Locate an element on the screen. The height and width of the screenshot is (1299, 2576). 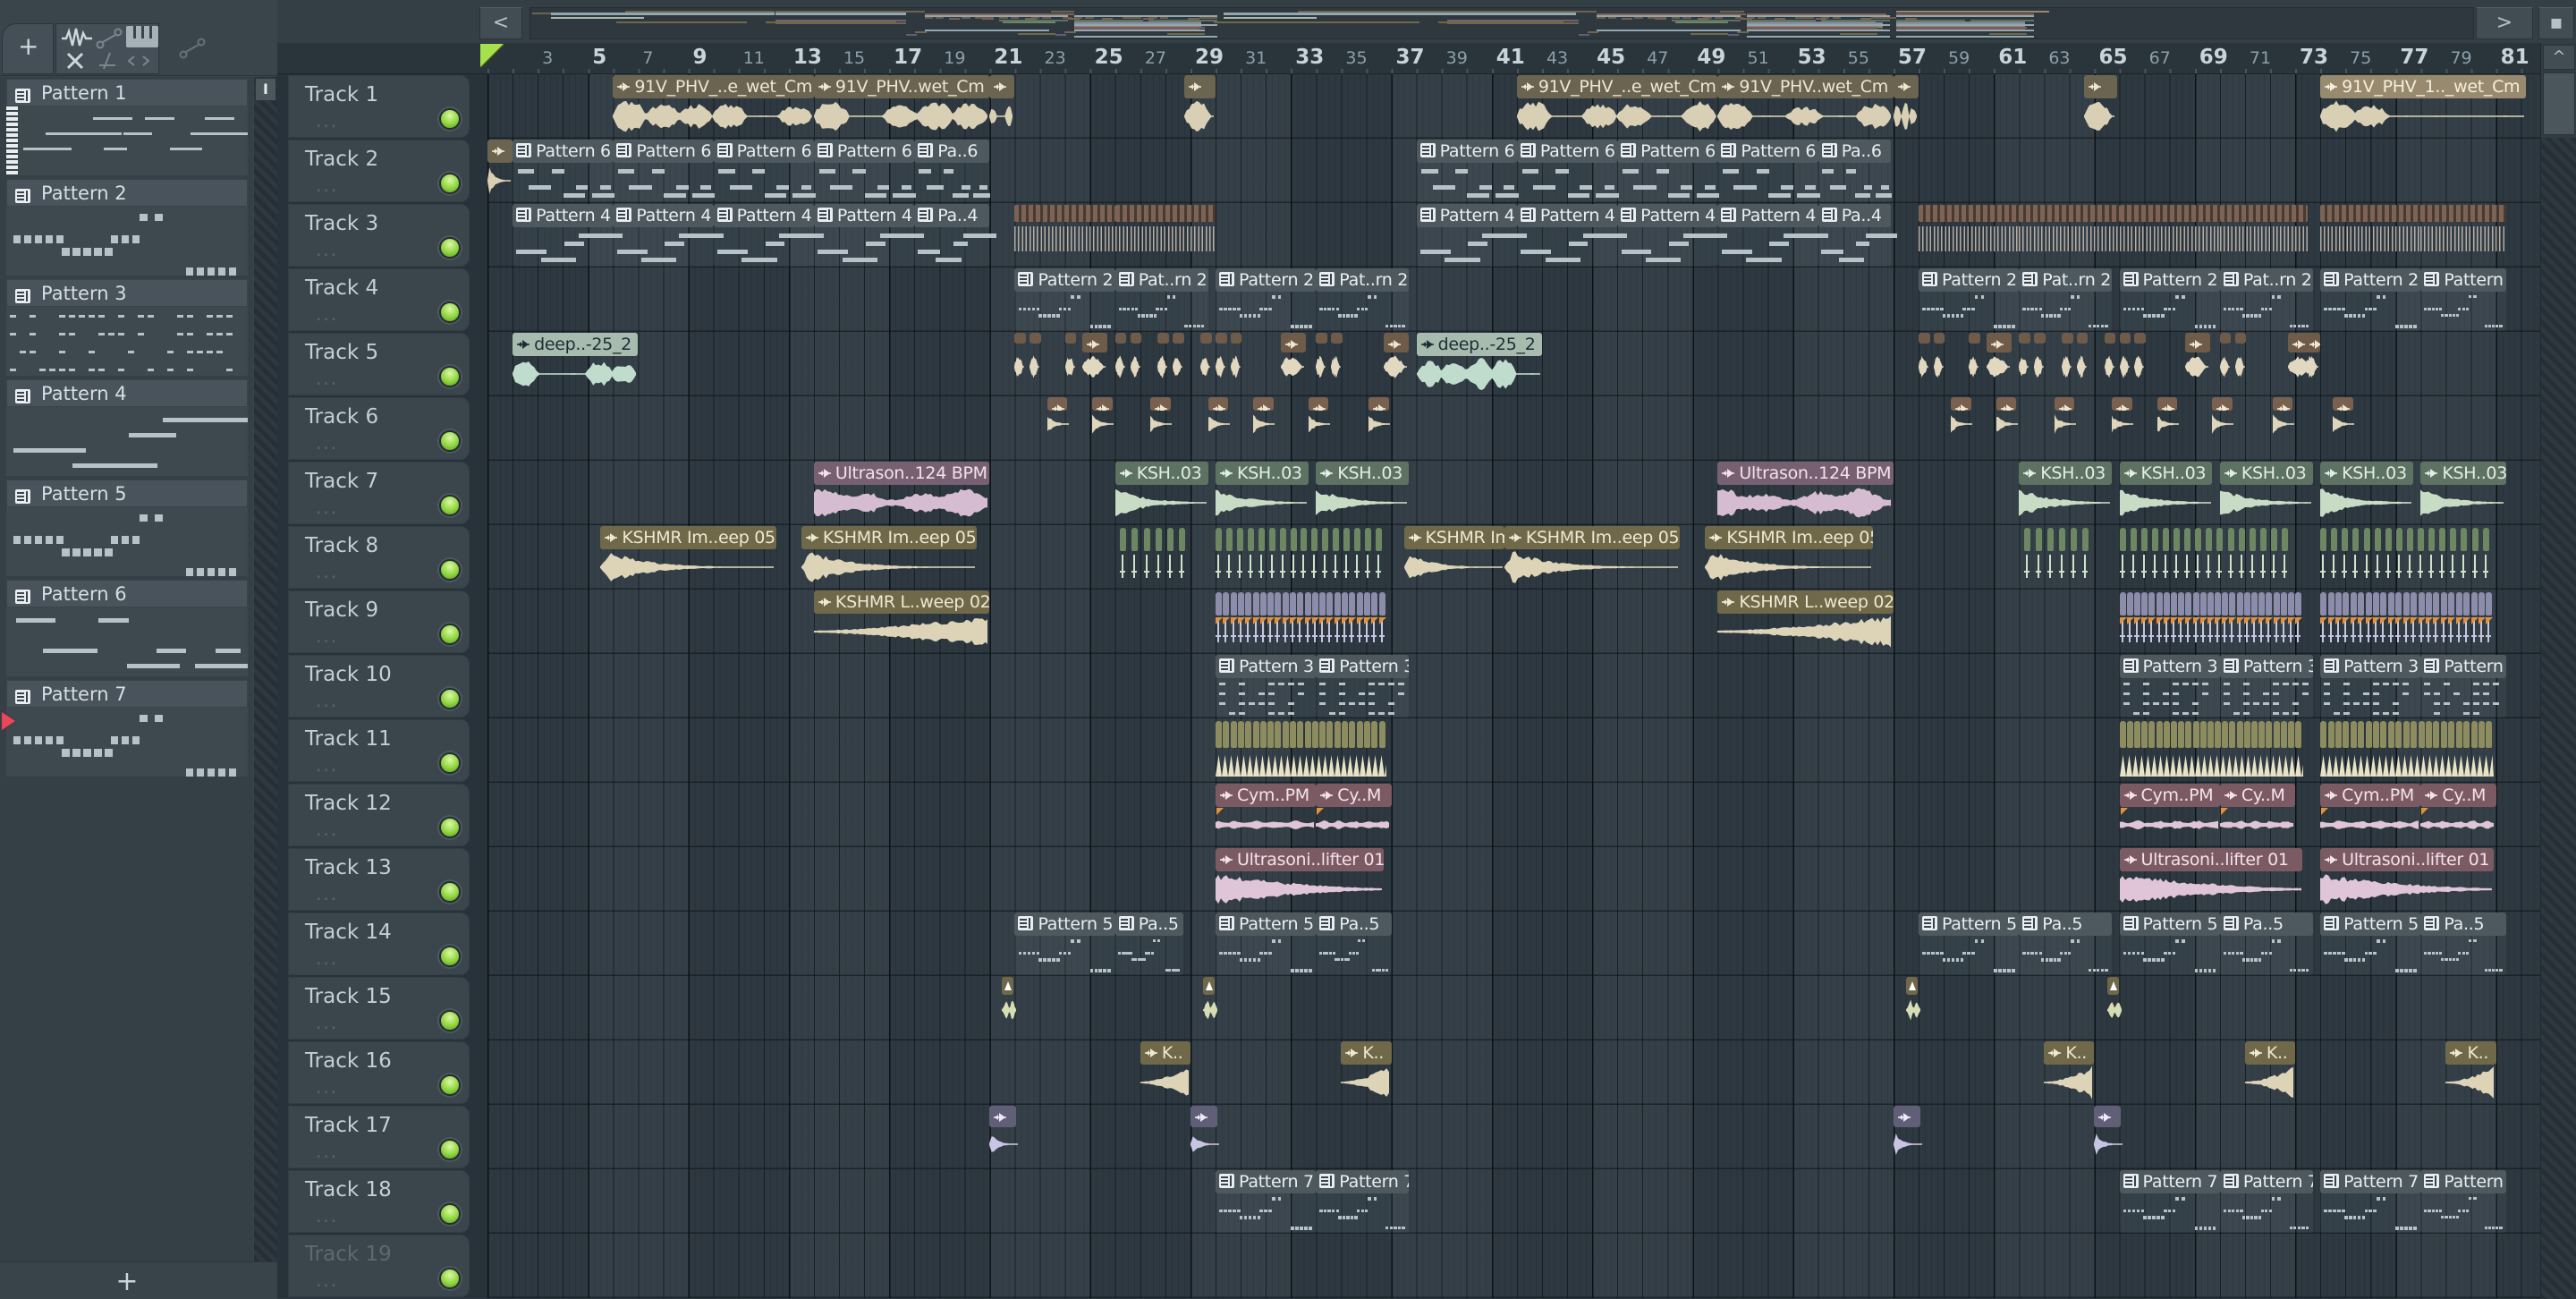
pattern-item-7: Pattern 7 is located at coordinates (126, 728).